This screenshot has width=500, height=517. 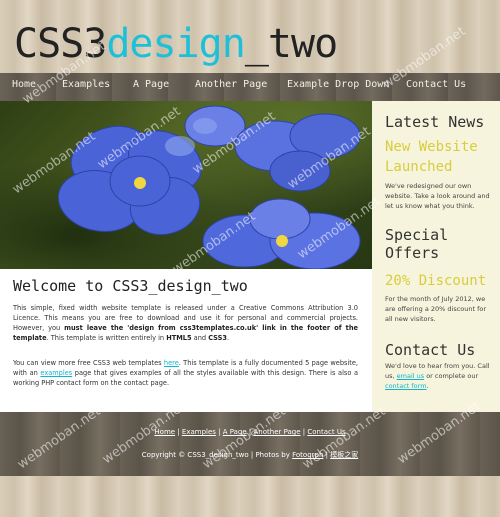 What do you see at coordinates (231, 84) in the screenshot?
I see `nav-another-page: Another Page` at bounding box center [231, 84].